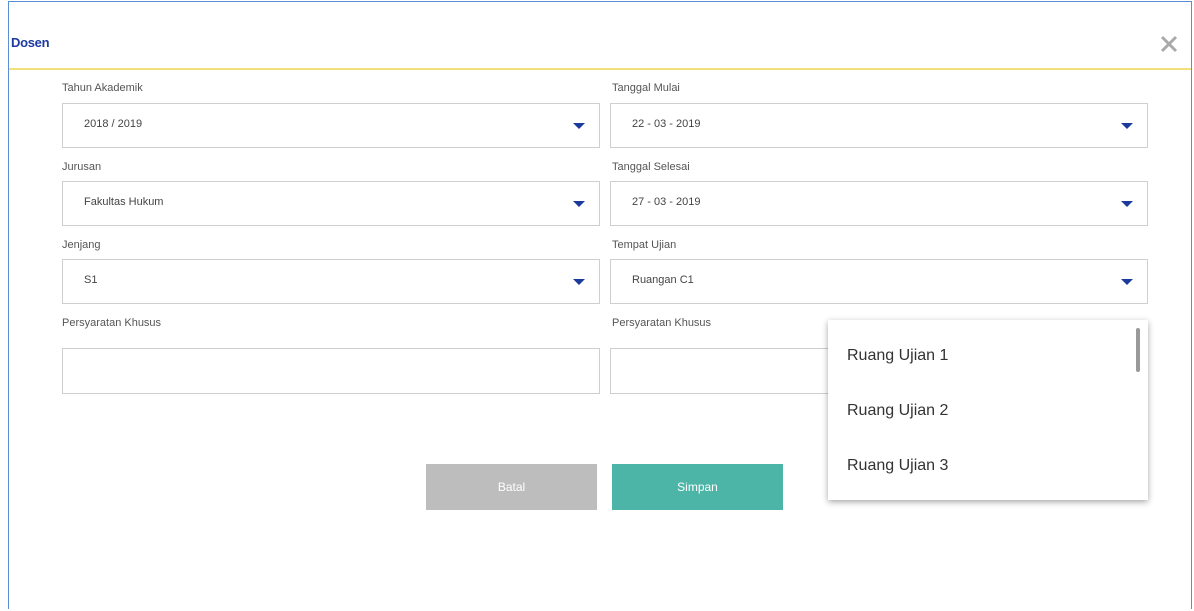  What do you see at coordinates (81, 245) in the screenshot?
I see `label-jenjang: Jenjang` at bounding box center [81, 245].